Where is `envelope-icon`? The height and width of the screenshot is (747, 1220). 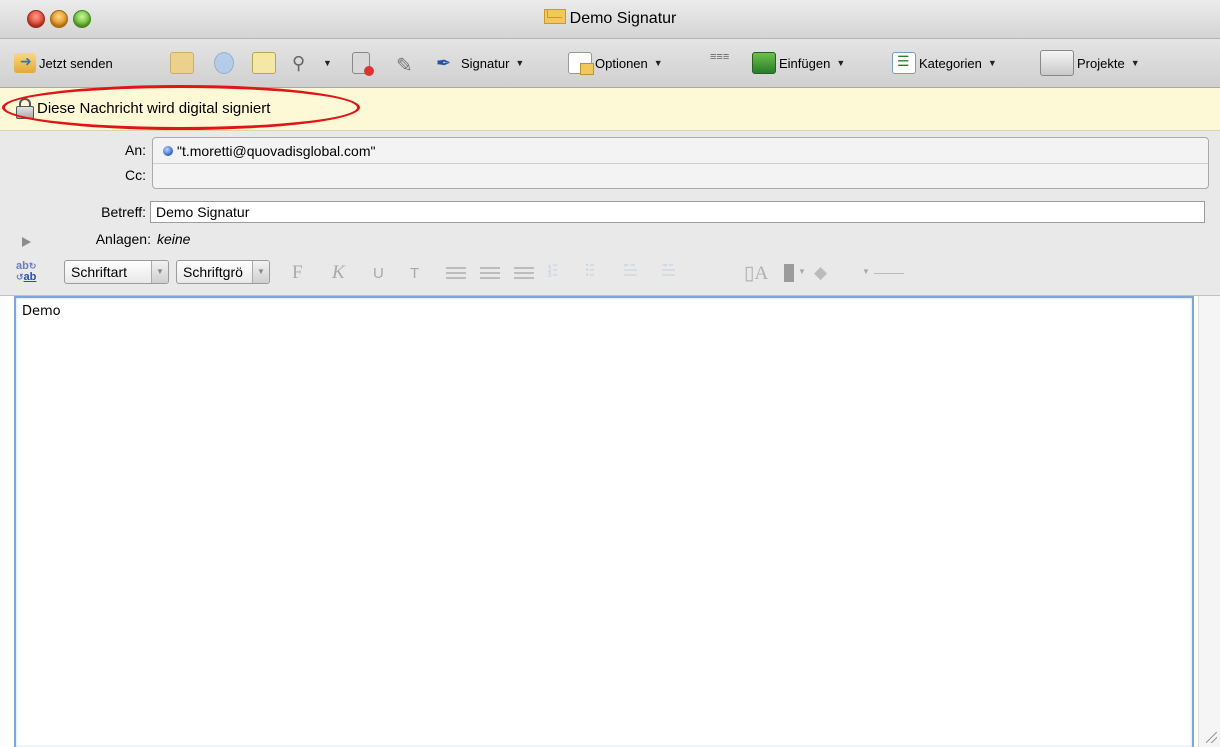 envelope-icon is located at coordinates (554, 16).